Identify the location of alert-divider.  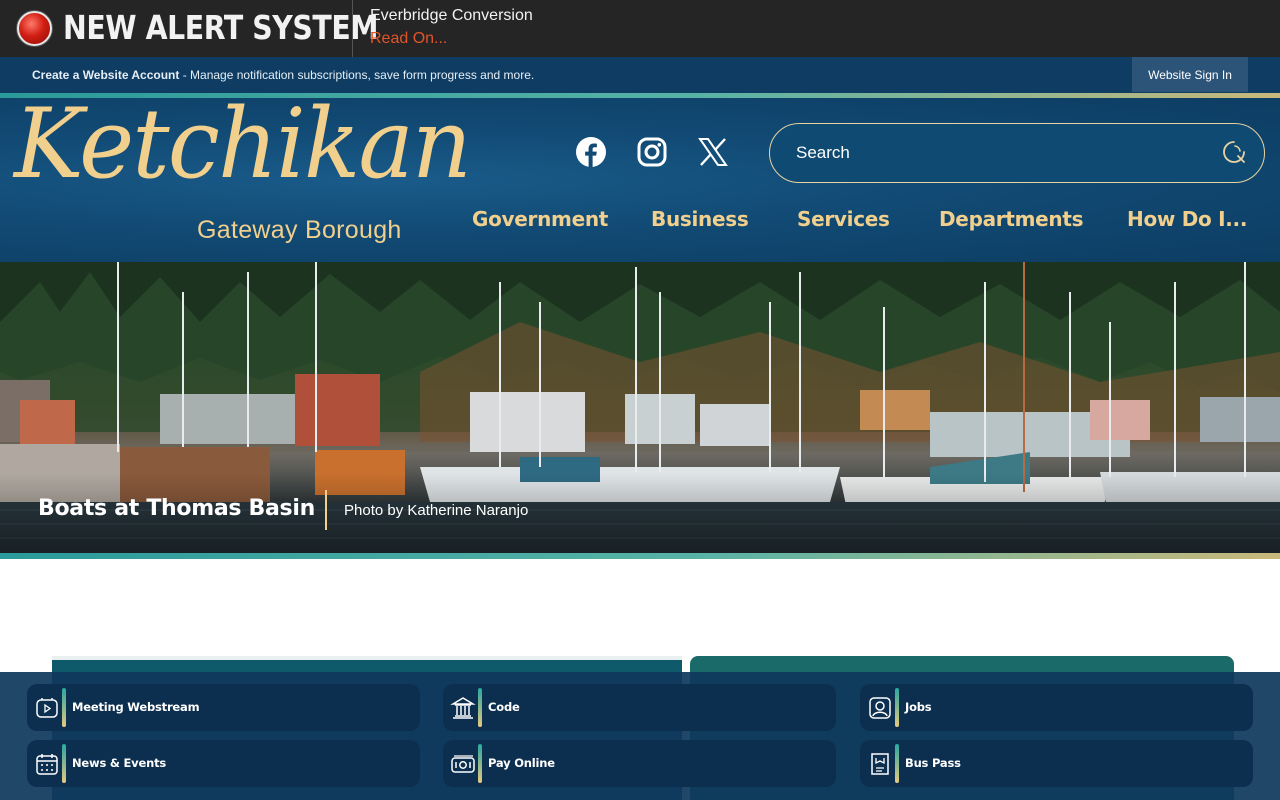
(352, 28).